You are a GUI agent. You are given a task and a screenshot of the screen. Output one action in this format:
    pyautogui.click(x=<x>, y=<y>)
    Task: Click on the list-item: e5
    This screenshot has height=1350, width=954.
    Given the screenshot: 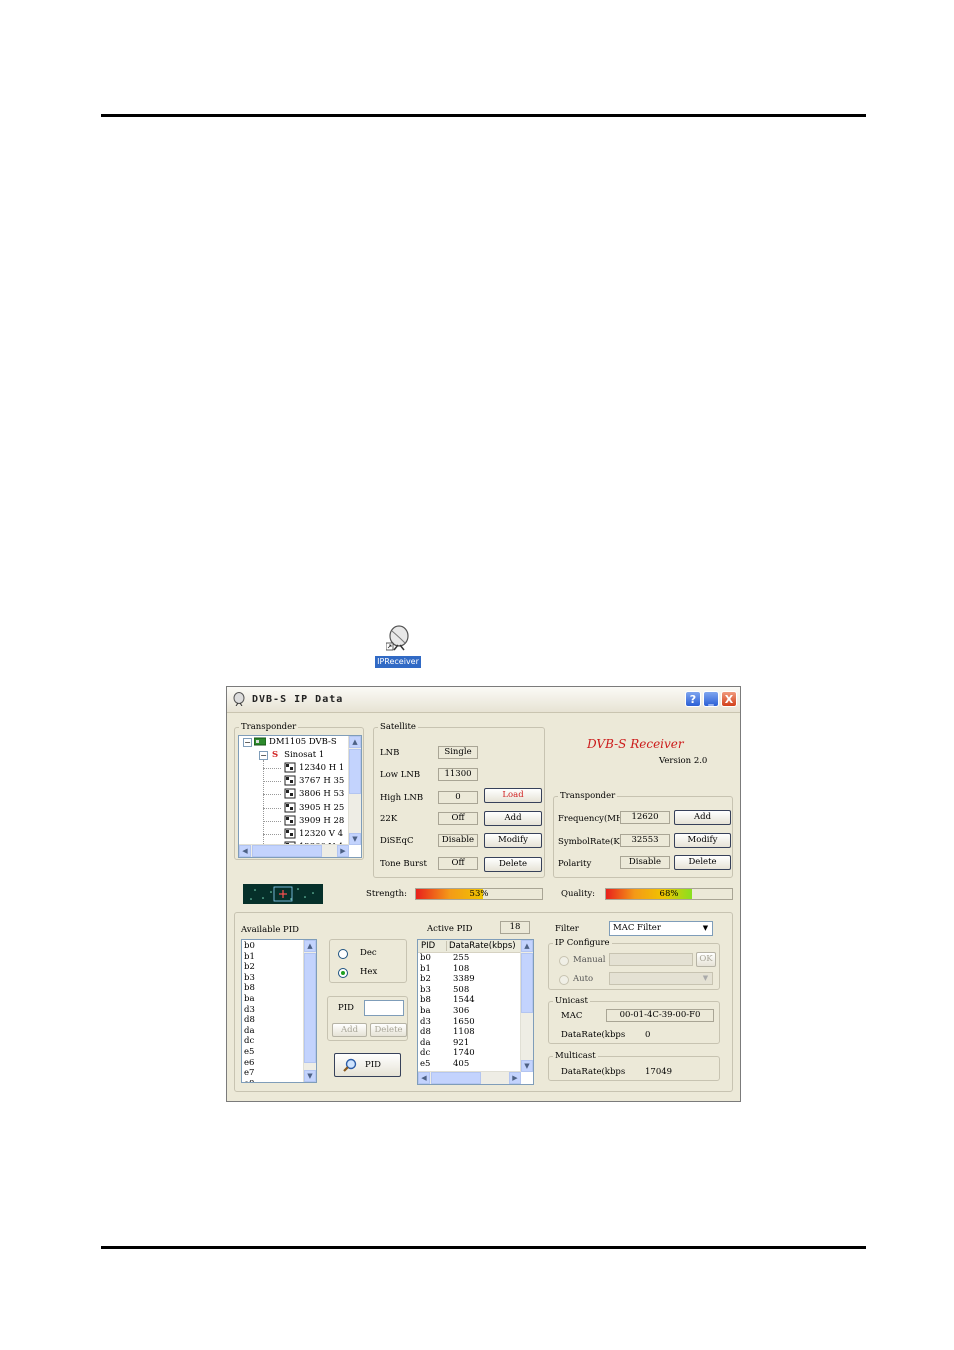 What is the action you would take?
    pyautogui.click(x=249, y=1052)
    